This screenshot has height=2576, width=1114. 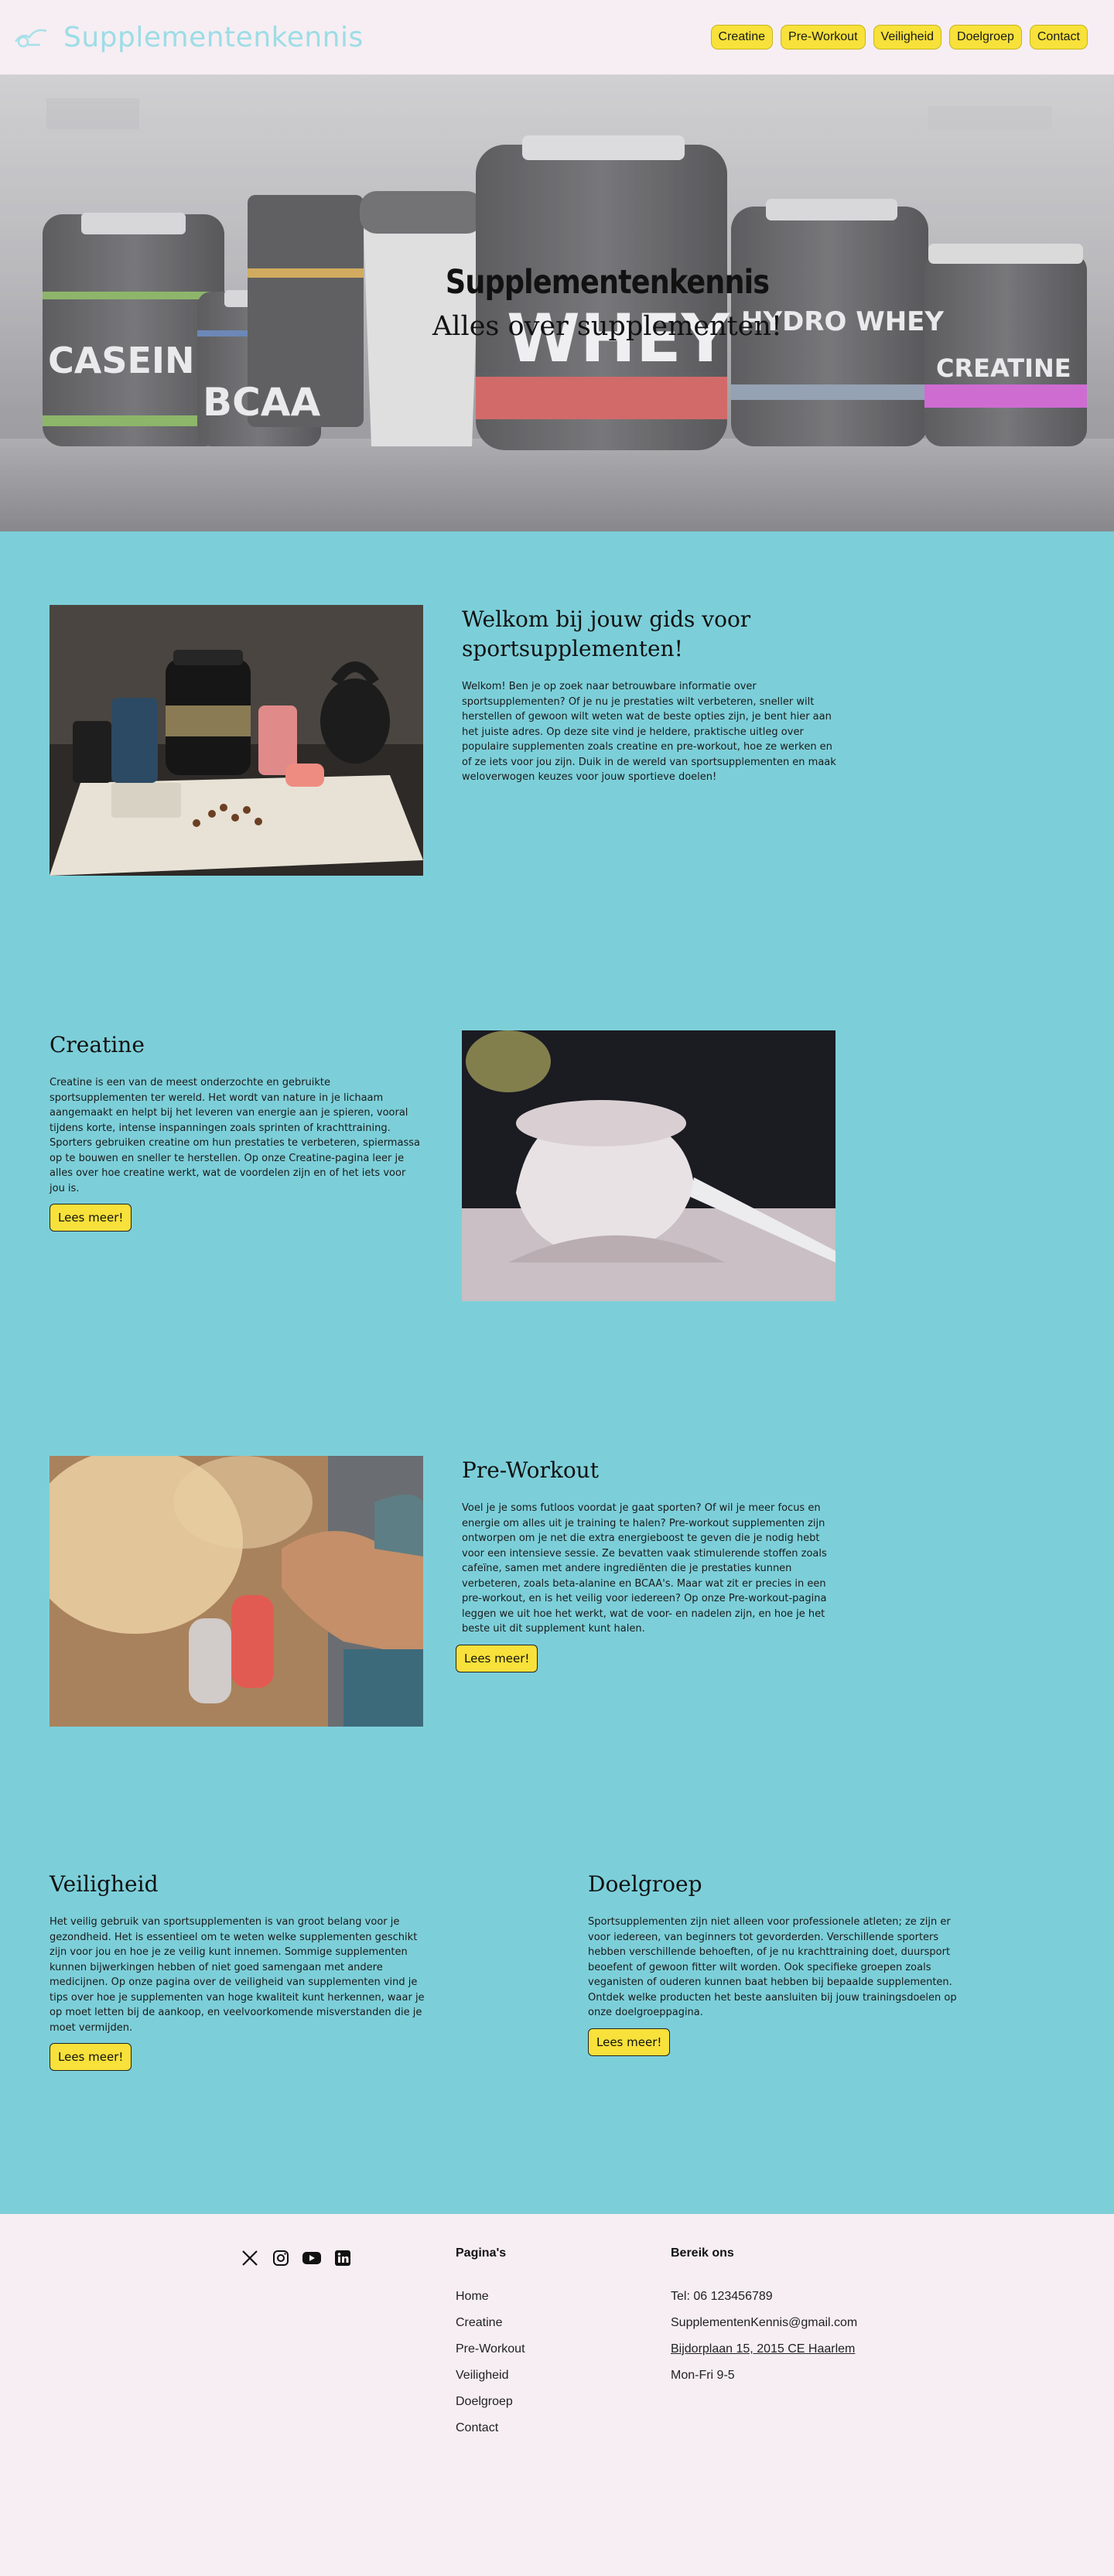 What do you see at coordinates (907, 37) in the screenshot?
I see `nav-veiligheid: Veiligheid` at bounding box center [907, 37].